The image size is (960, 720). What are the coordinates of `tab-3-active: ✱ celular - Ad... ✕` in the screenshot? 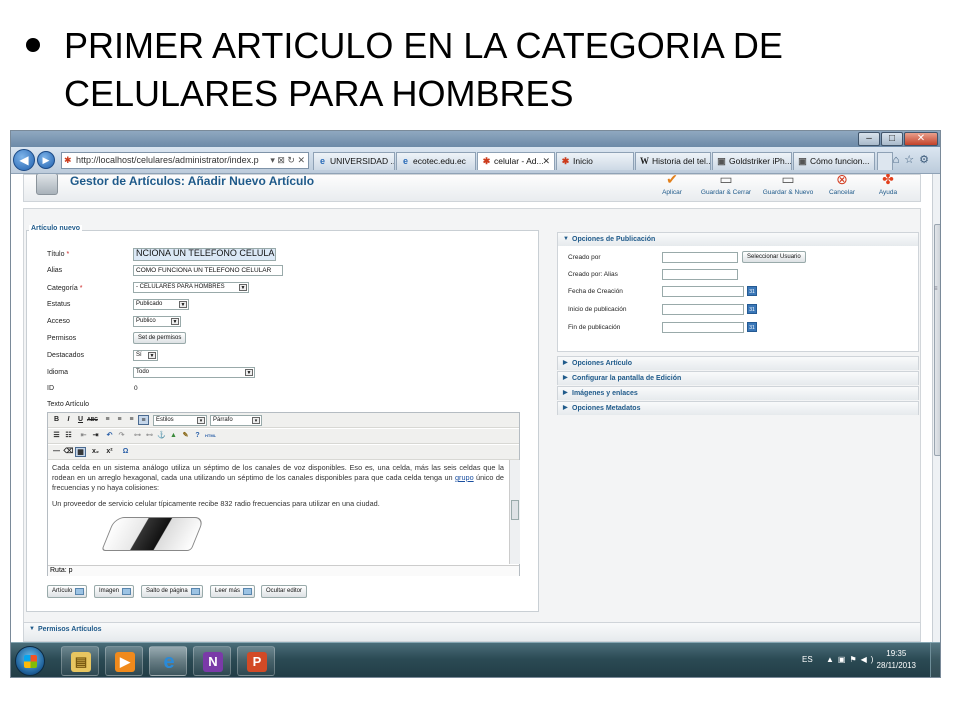 It's located at (516, 161).